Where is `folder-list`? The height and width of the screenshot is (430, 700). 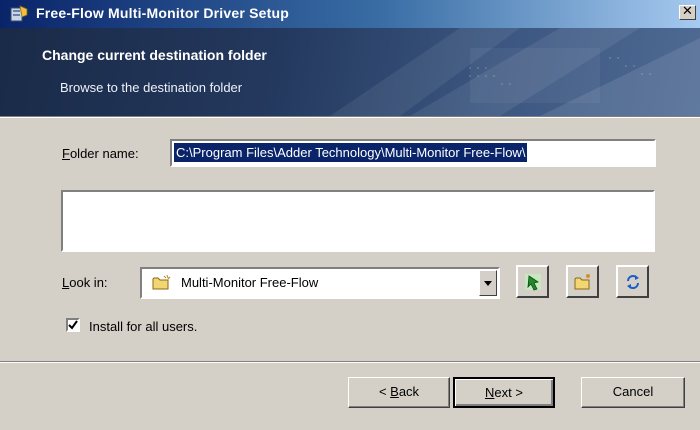
folder-list is located at coordinates (358, 221).